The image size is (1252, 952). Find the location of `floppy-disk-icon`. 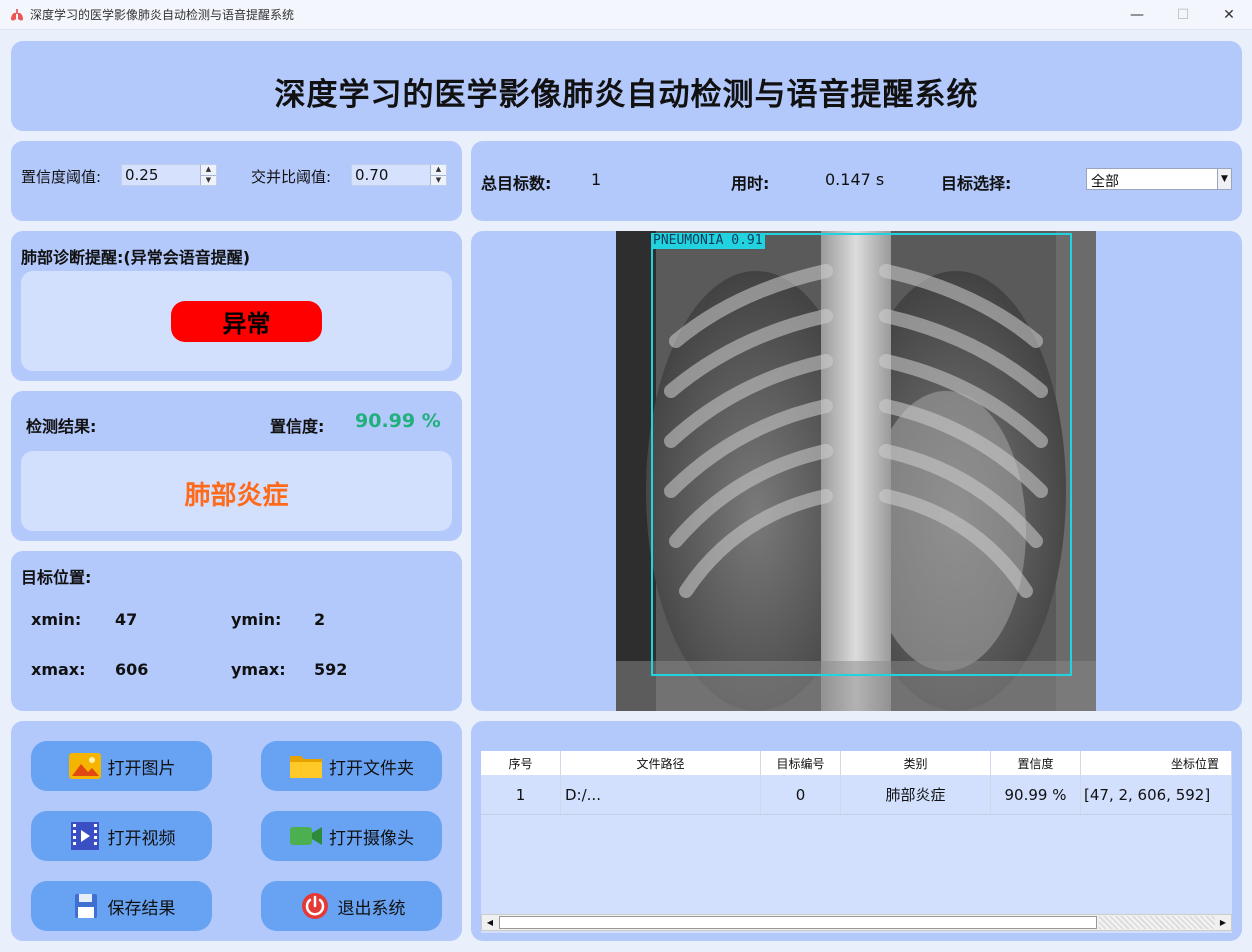

floppy-disk-icon is located at coordinates (85, 906).